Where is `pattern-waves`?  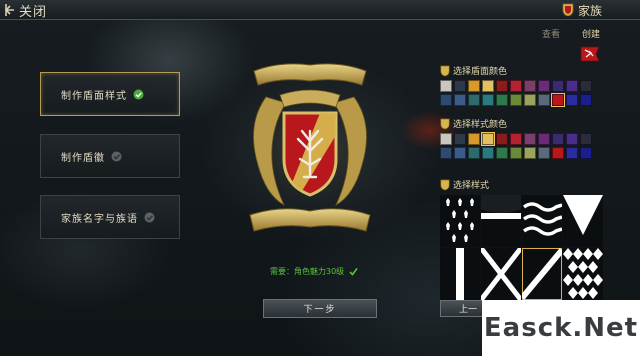
pattern-waves is located at coordinates (542, 221).